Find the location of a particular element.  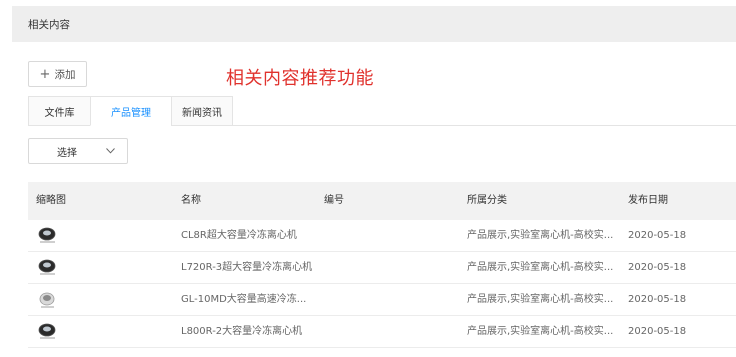

column-header-thumbnail: 缩略图 is located at coordinates (51, 200).